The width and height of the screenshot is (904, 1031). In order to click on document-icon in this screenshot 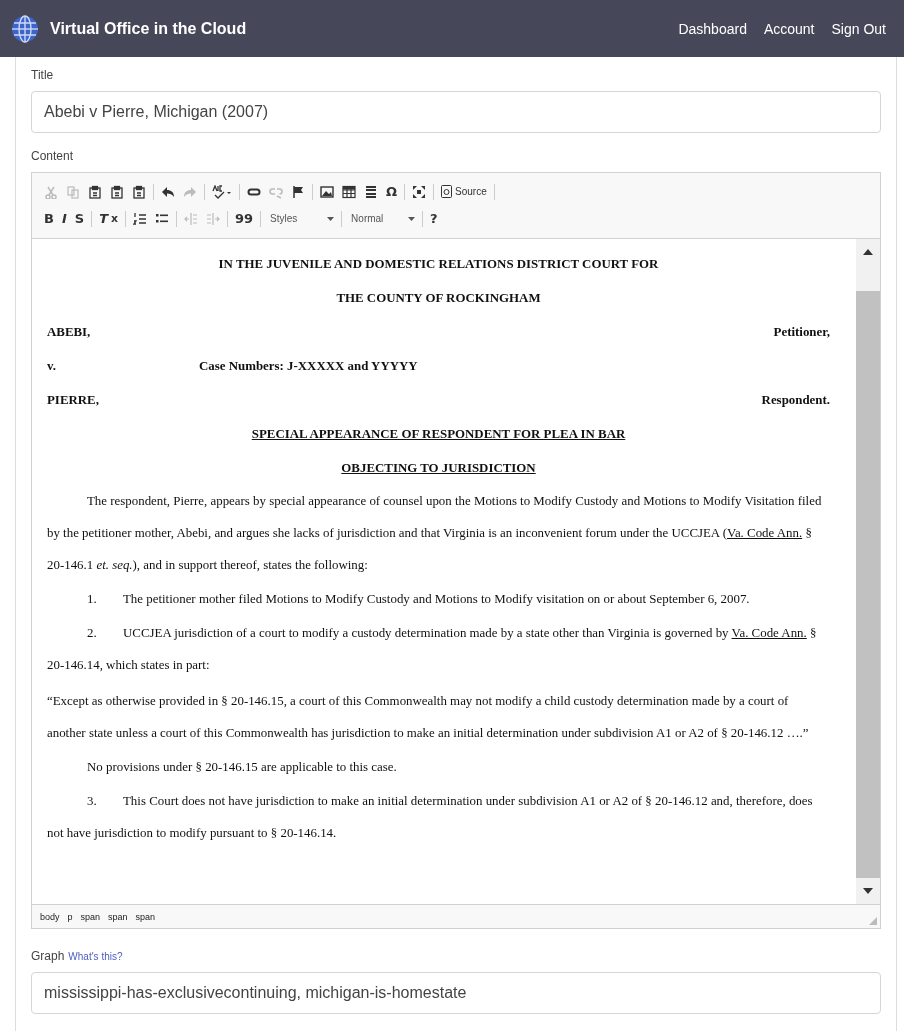, I will do `click(447, 191)`.